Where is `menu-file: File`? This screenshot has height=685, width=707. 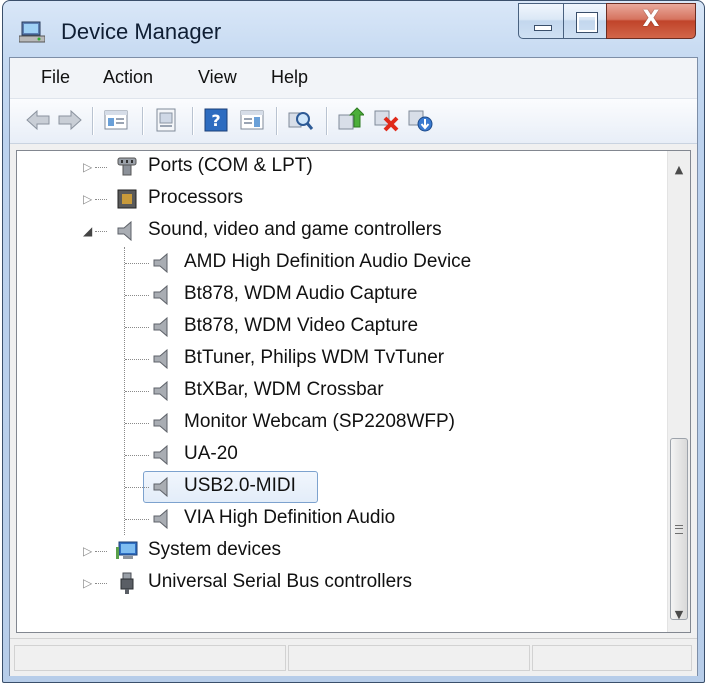
menu-file: File is located at coordinates (55, 77).